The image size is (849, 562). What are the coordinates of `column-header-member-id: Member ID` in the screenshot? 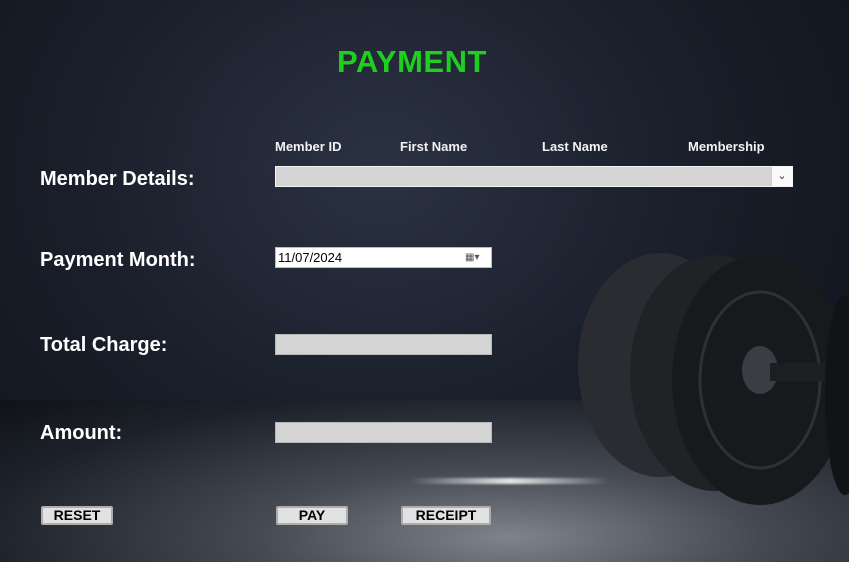 It's located at (308, 146).